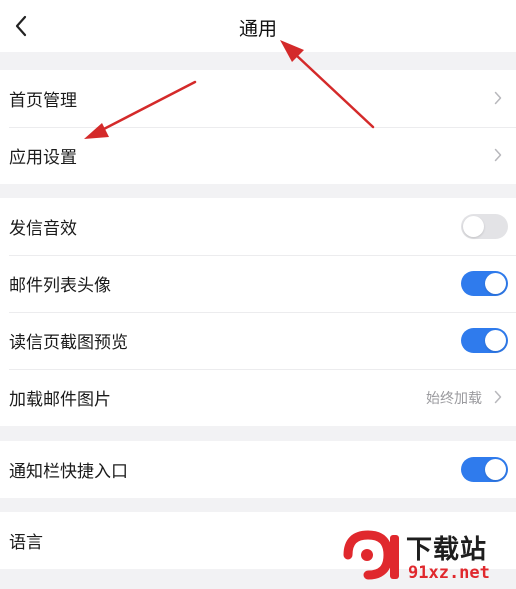 The width and height of the screenshot is (516, 589). What do you see at coordinates (454, 398) in the screenshot?
I see `load-images-value: 始终加载` at bounding box center [454, 398].